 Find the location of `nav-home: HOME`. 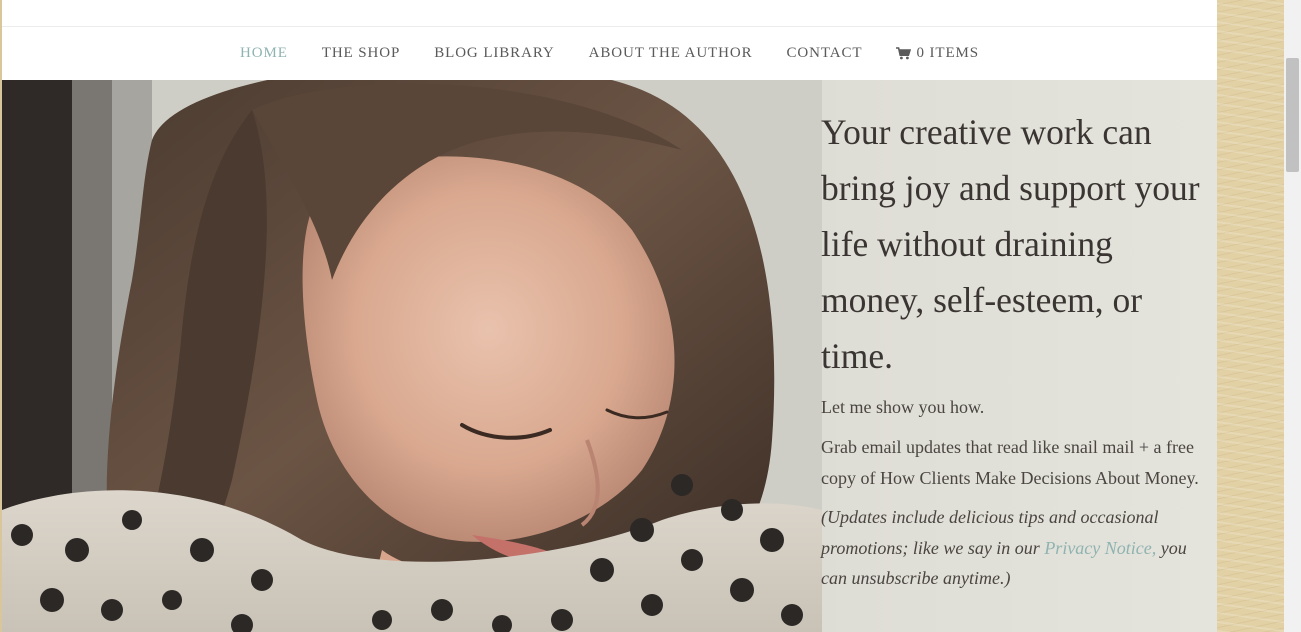

nav-home: HOME is located at coordinates (264, 53).